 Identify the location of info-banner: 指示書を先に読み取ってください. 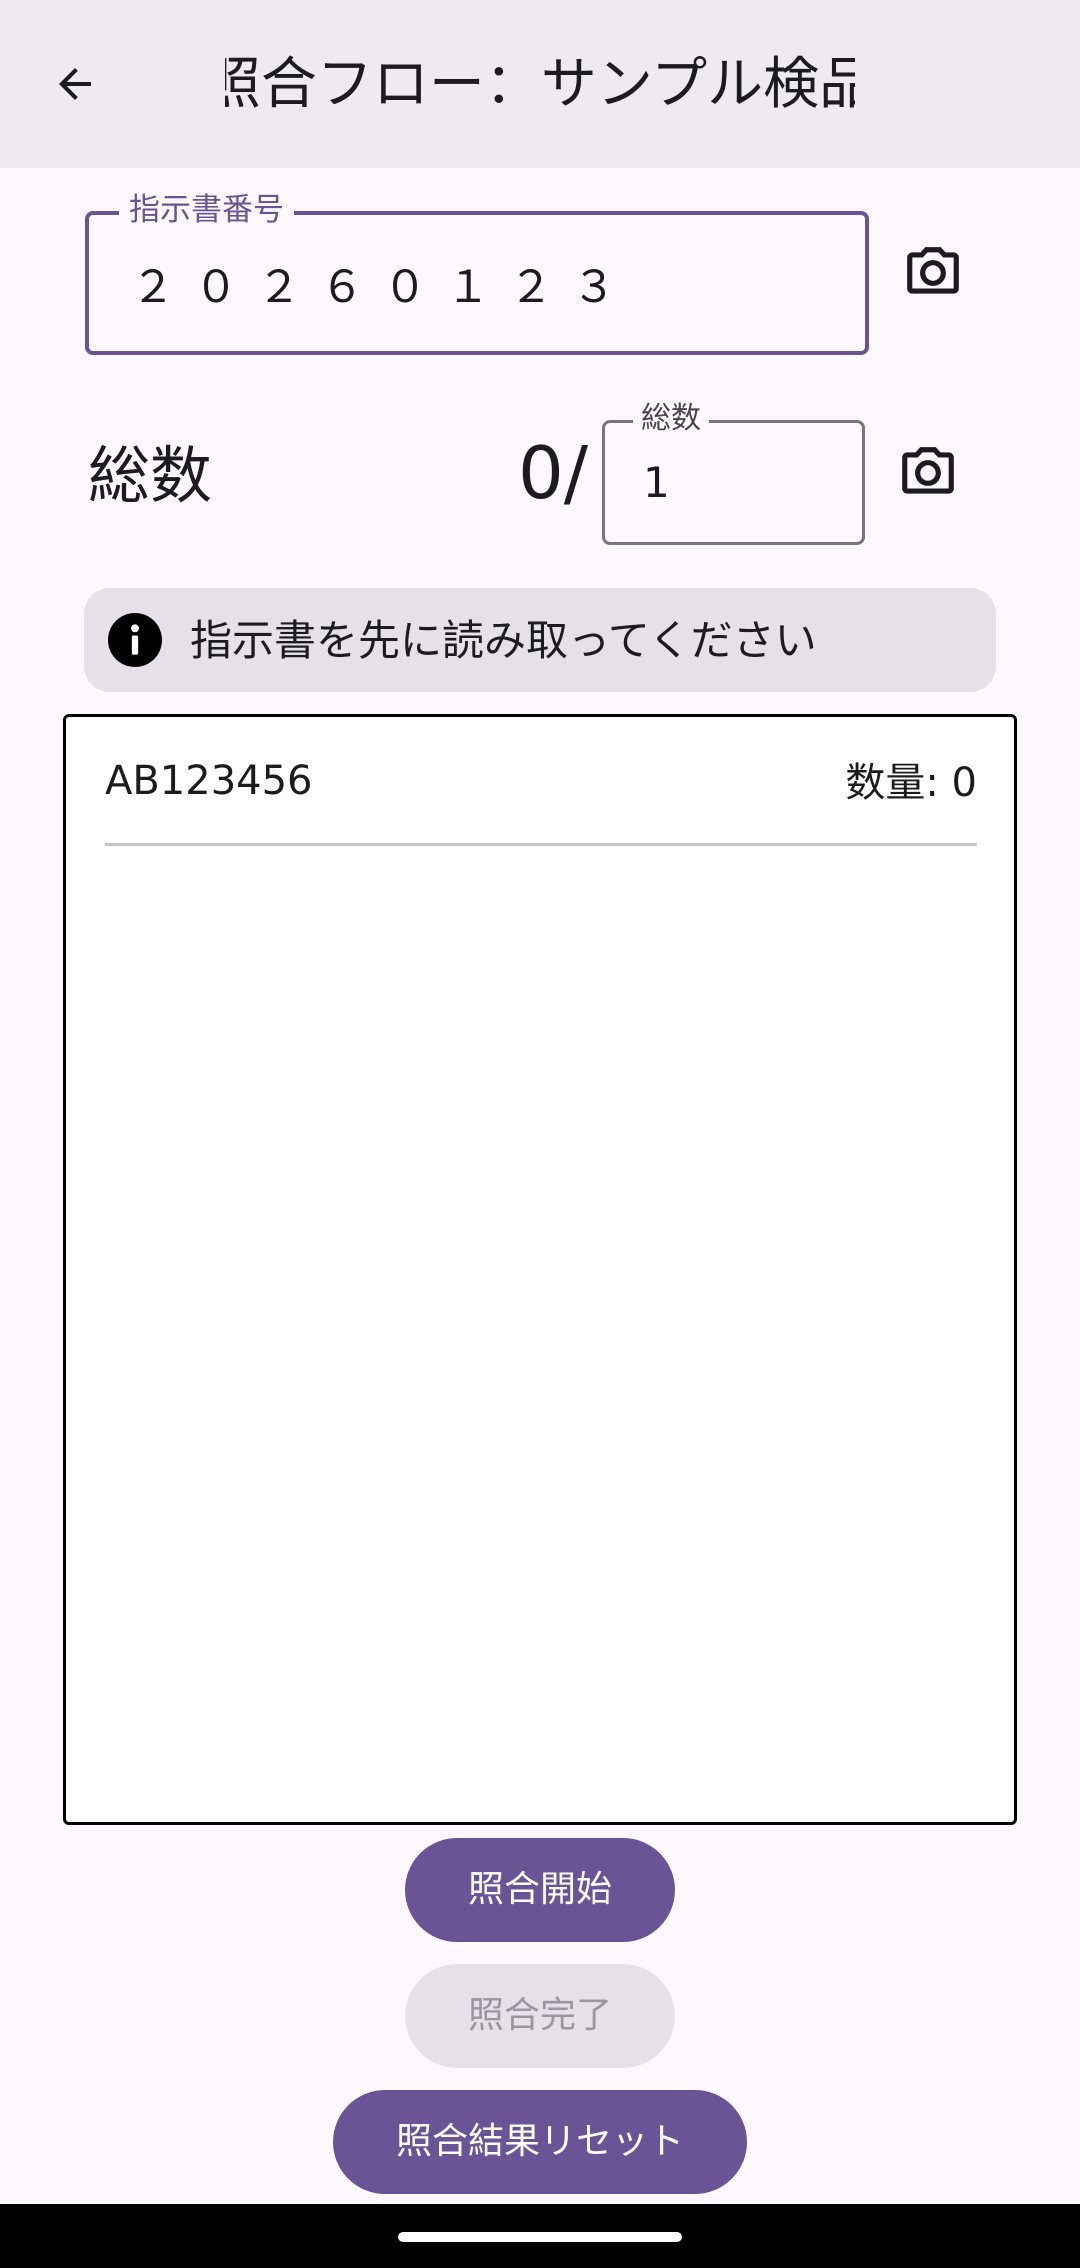
(540, 640).